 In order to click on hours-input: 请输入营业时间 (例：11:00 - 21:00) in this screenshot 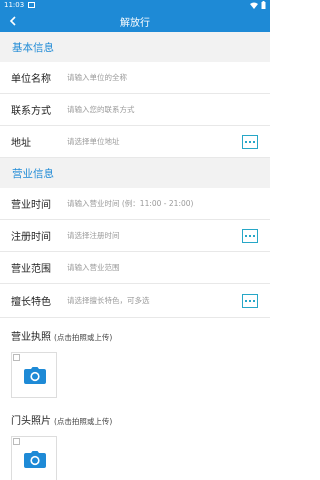, I will do `click(162, 203)`.